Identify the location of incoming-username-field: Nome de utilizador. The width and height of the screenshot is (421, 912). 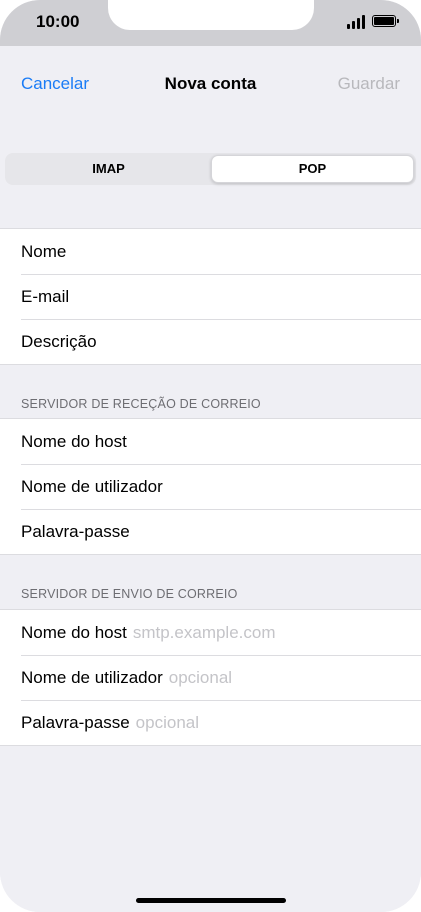
(210, 486).